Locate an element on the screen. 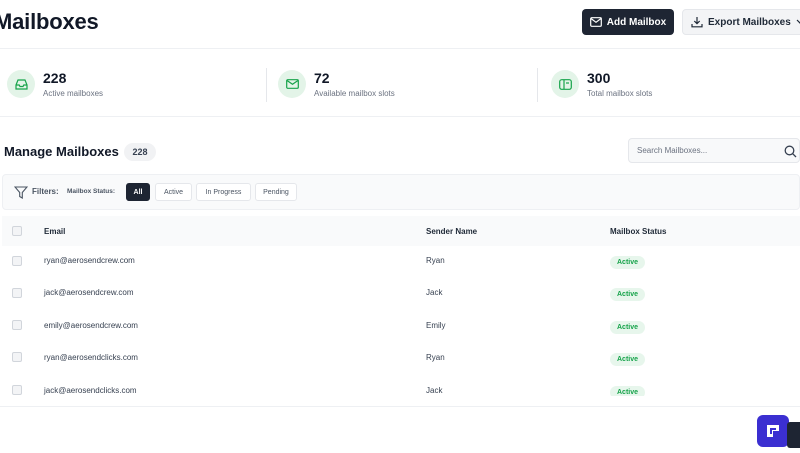  filter-chip-pending: Pending is located at coordinates (276, 192).